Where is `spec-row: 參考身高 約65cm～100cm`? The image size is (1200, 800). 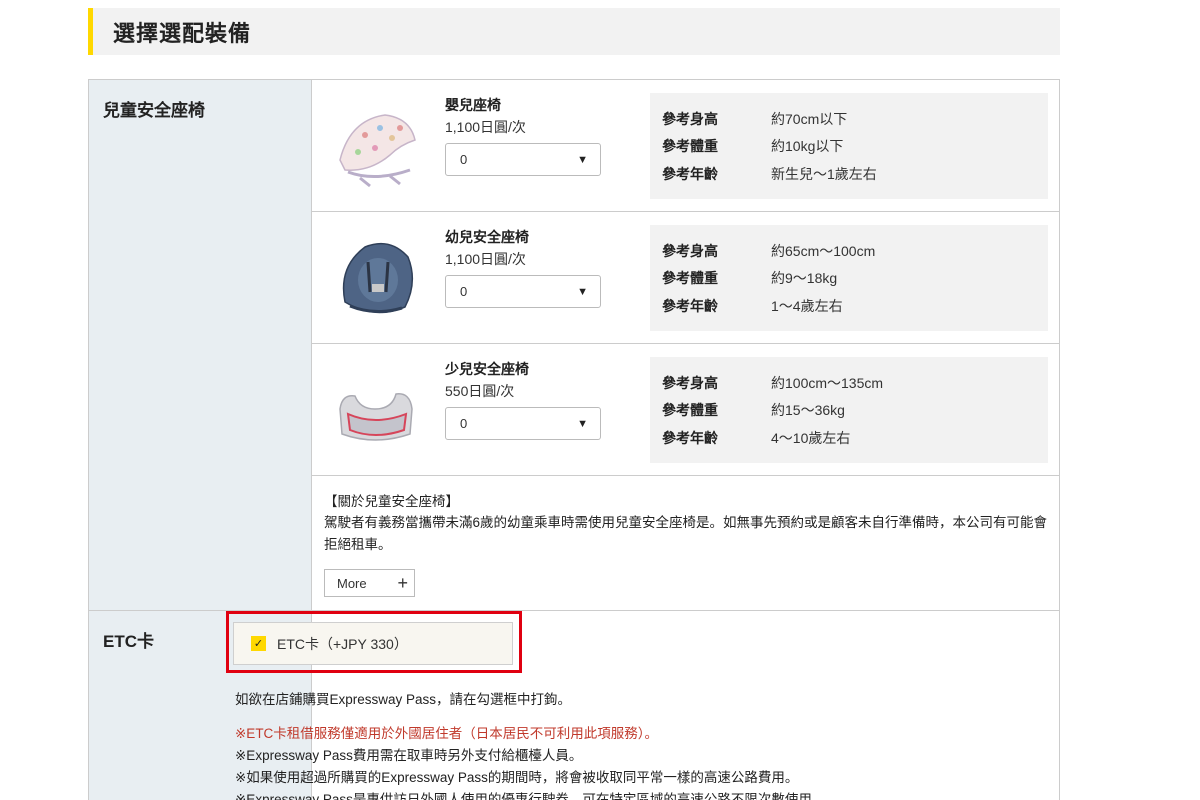 spec-row: 參考身高 約65cm～100cm is located at coordinates (855, 251).